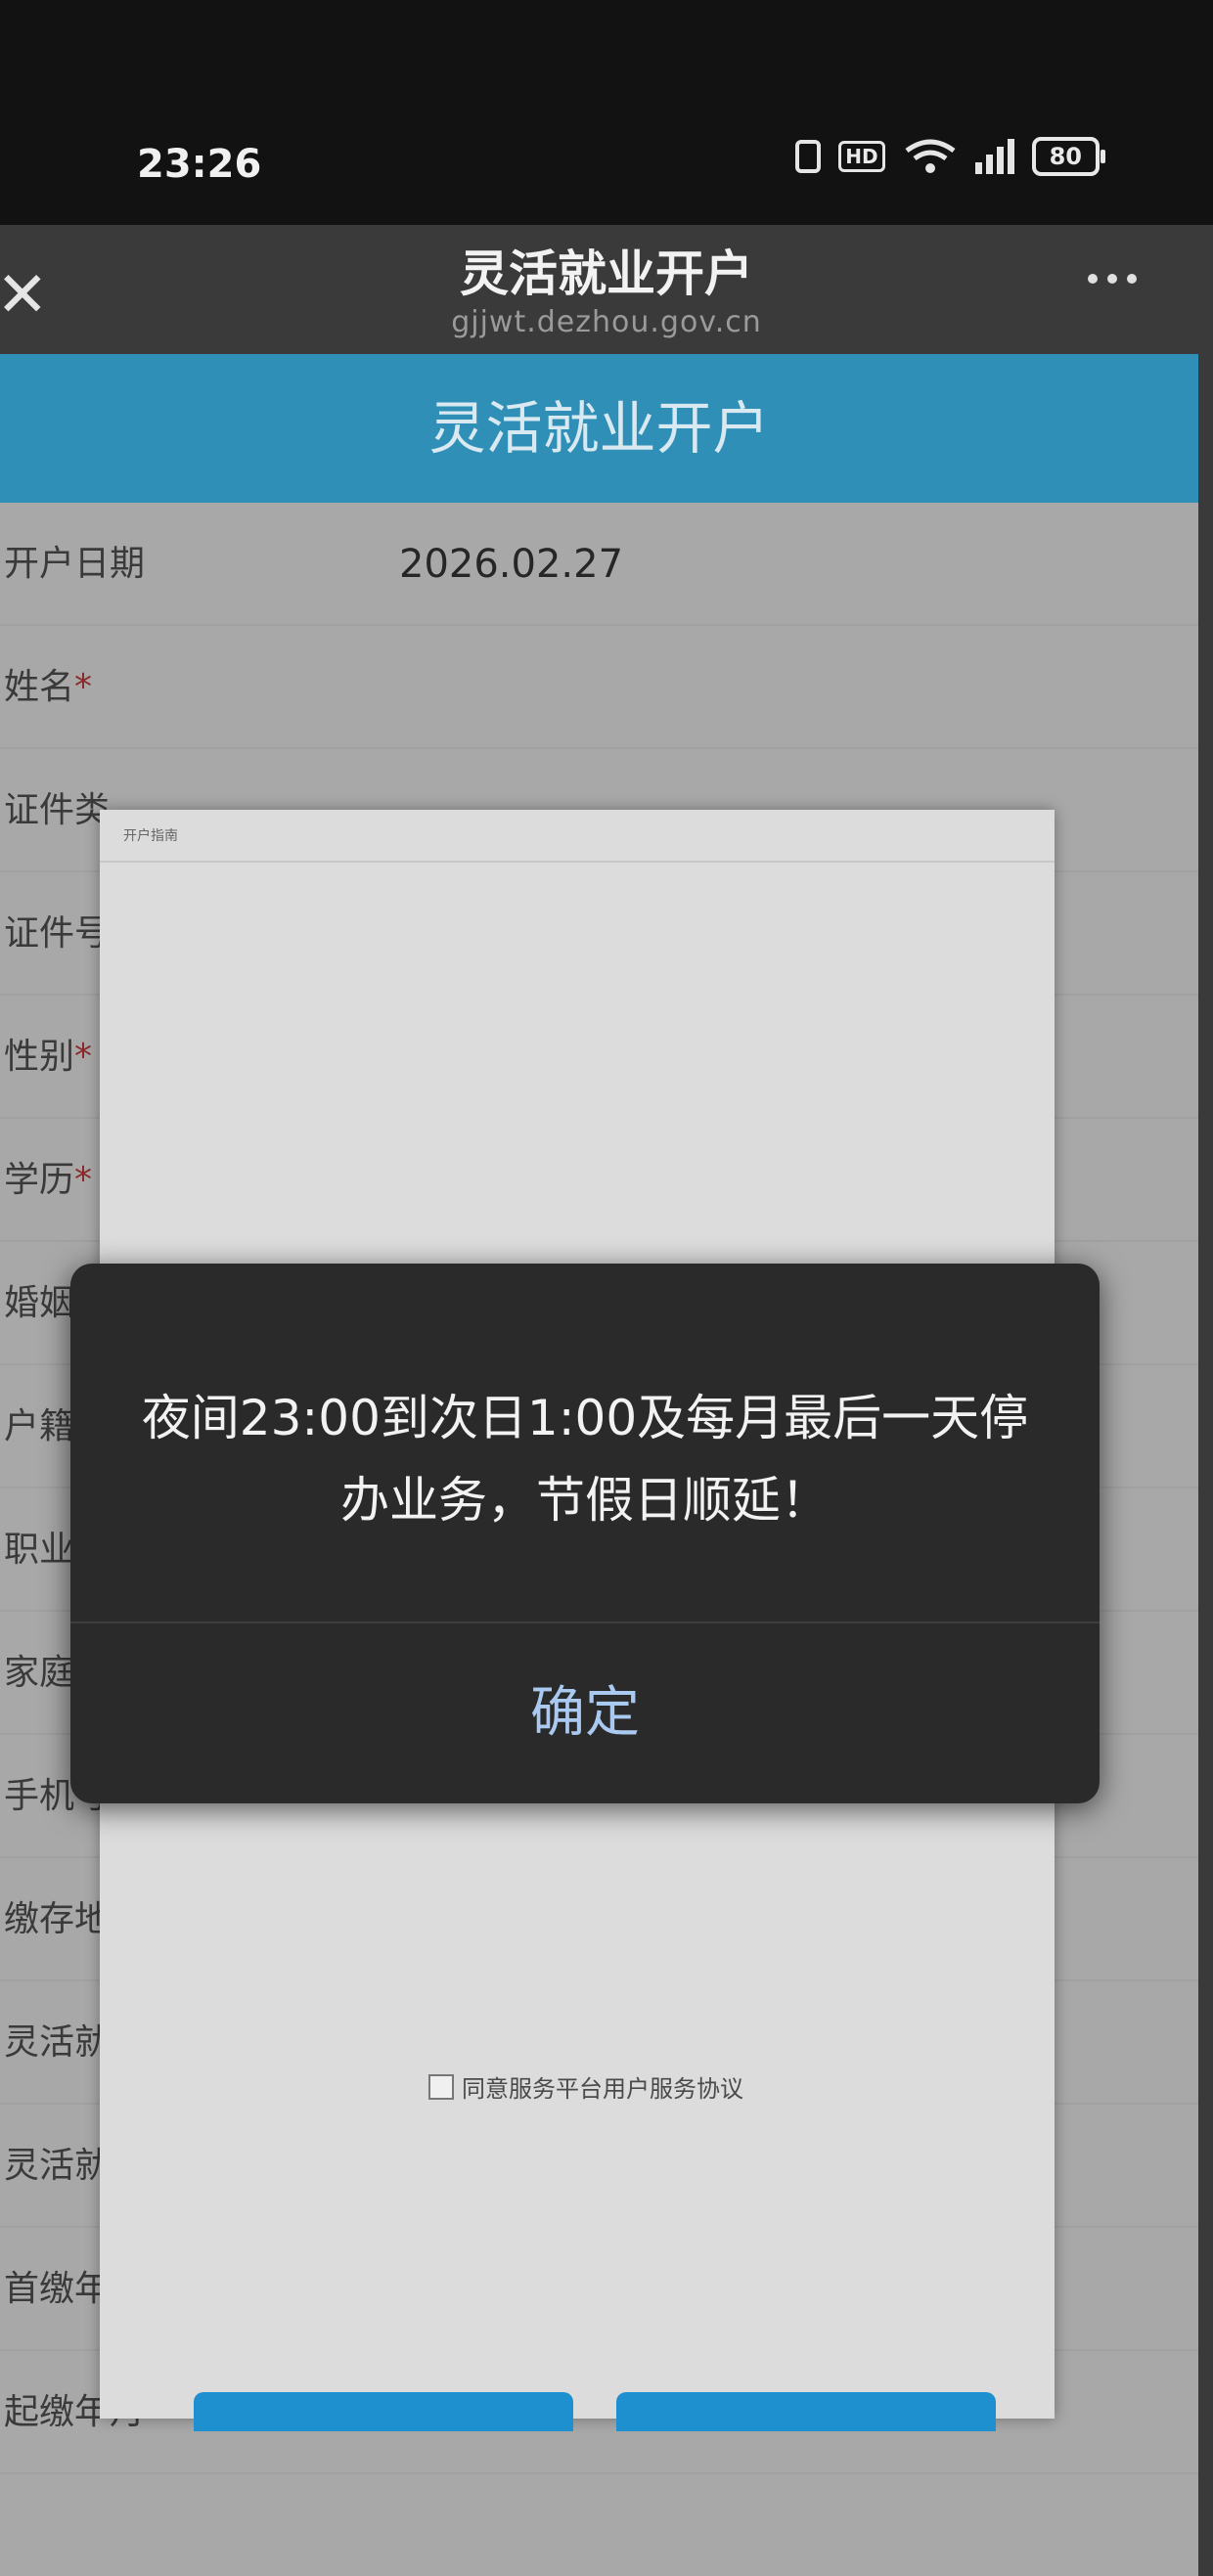 This screenshot has height=2576, width=1213. What do you see at coordinates (606, 112) in the screenshot?
I see `status-bar: 23:26 HD 80` at bounding box center [606, 112].